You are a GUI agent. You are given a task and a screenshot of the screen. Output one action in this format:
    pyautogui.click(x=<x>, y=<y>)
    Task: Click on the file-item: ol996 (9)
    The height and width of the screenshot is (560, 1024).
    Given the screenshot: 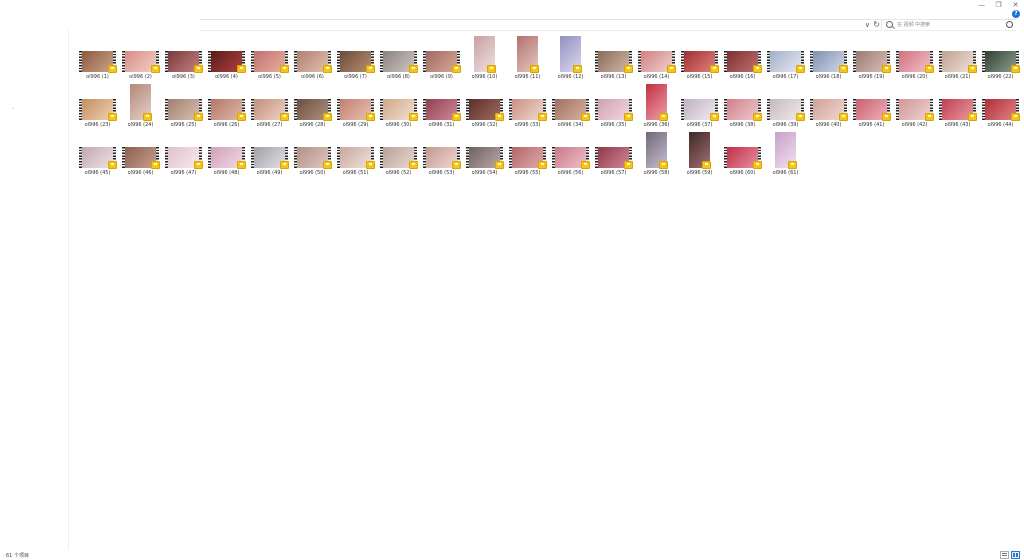 What is the action you would take?
    pyautogui.click(x=441, y=58)
    